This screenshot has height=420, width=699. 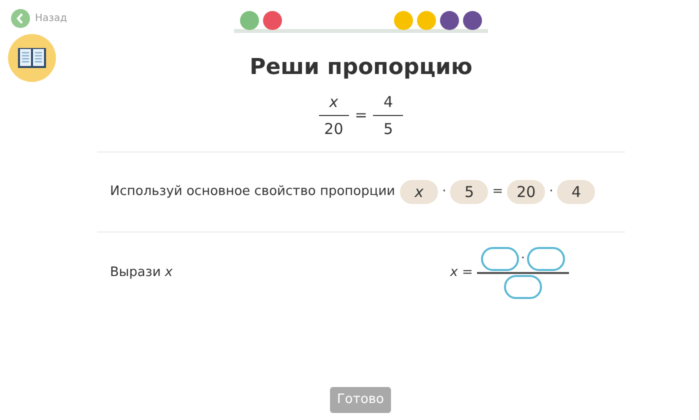 What do you see at coordinates (498, 192) in the screenshot?
I see `operator: =` at bounding box center [498, 192].